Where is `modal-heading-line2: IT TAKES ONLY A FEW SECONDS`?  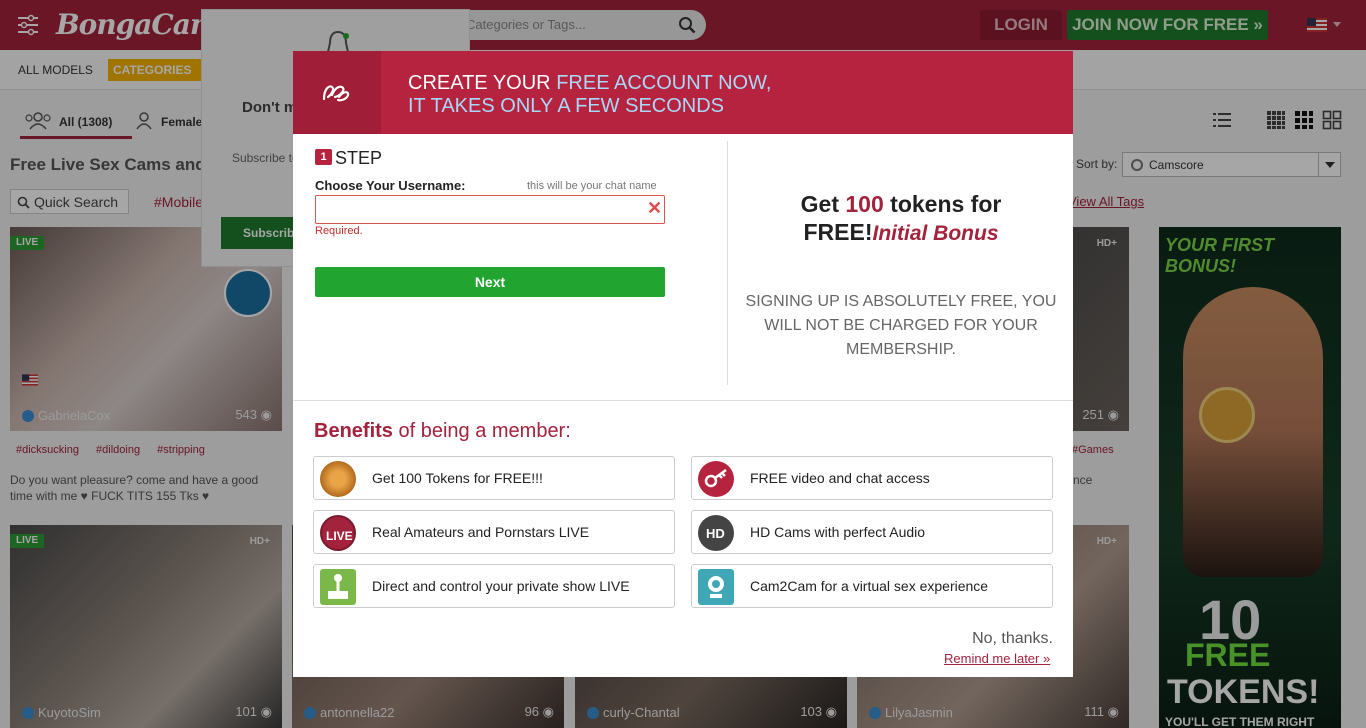
modal-heading-line2: IT TAKES ONLY A FEW SECONDS is located at coordinates (566, 106).